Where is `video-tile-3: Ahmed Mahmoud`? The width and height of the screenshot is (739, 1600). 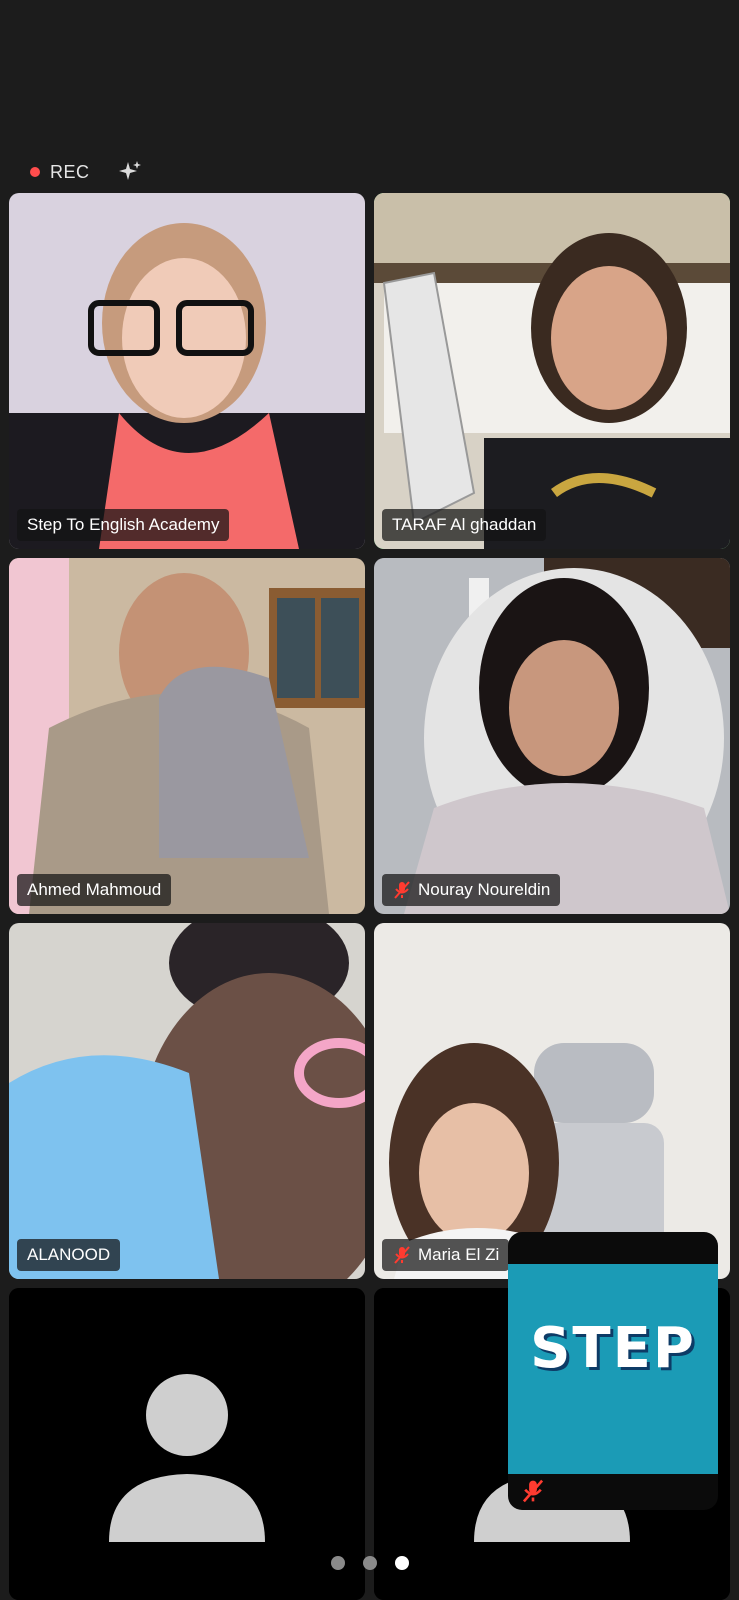 video-tile-3: Ahmed Mahmoud is located at coordinates (187, 736).